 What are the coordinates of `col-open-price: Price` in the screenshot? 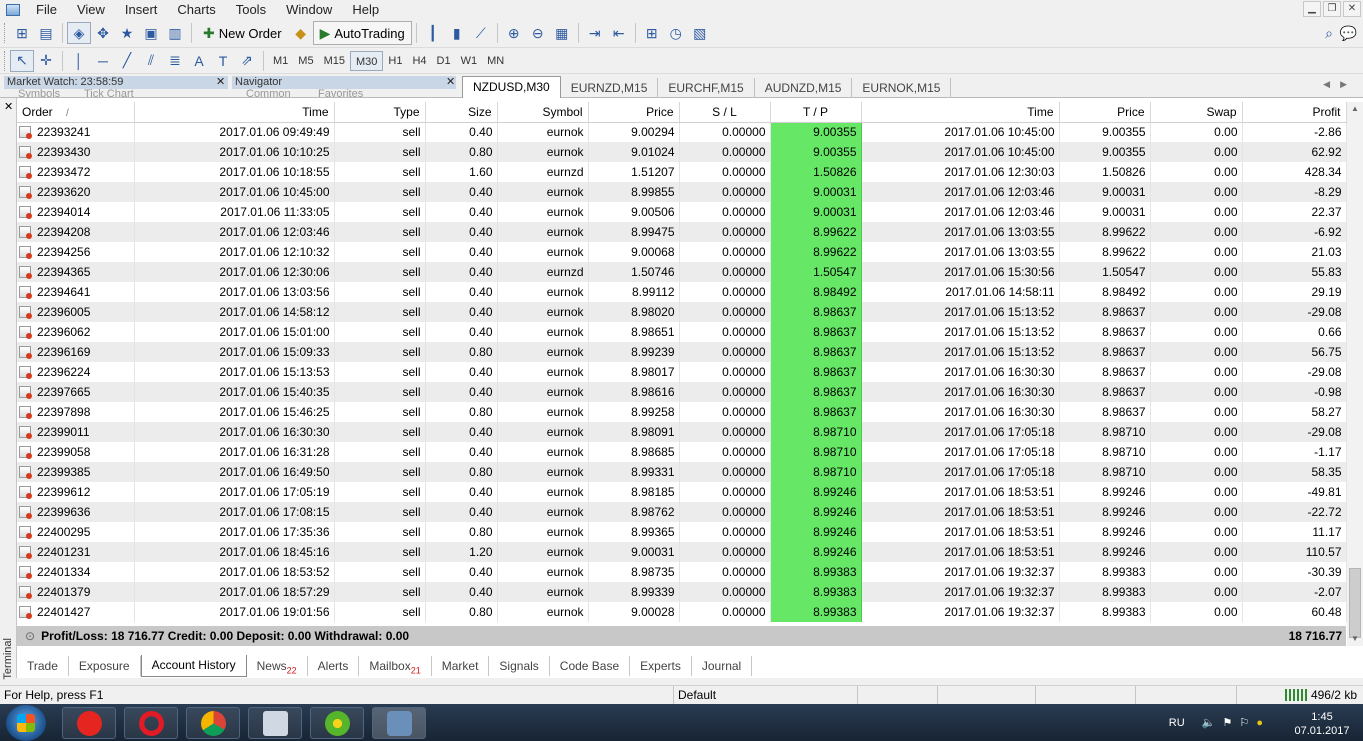 It's located at (634, 112).